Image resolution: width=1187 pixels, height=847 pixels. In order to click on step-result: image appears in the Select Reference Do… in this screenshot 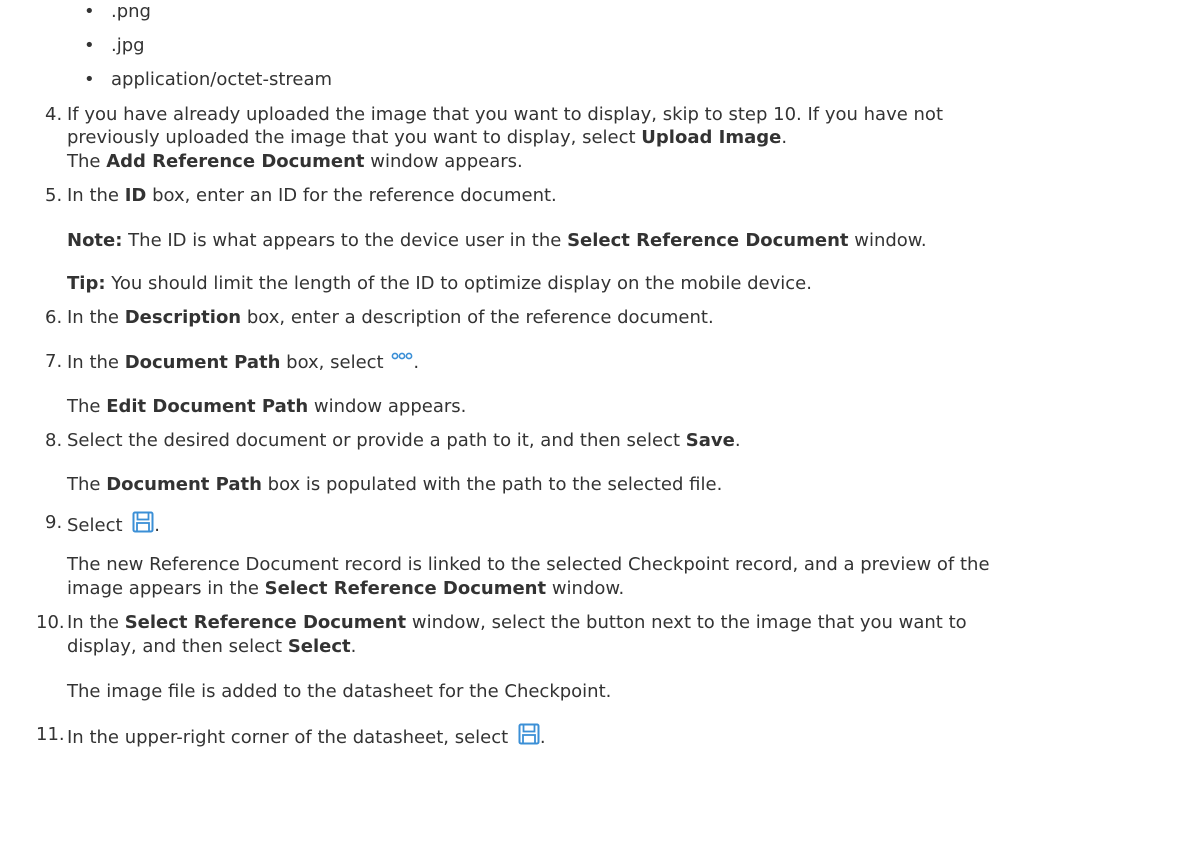, I will do `click(345, 589)`.